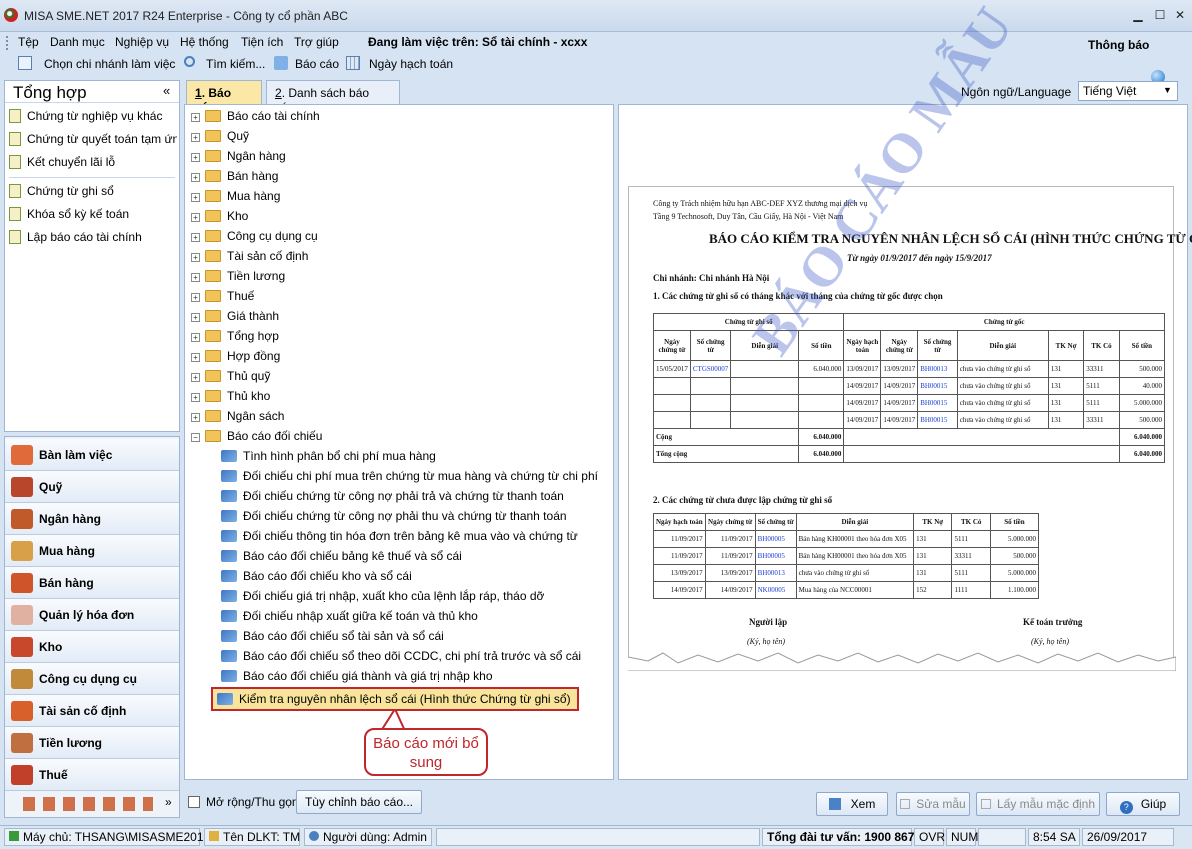 The height and width of the screenshot is (849, 1192). Describe the element at coordinates (235, 198) in the screenshot. I see `tree-folder: + Mua hàng` at that location.